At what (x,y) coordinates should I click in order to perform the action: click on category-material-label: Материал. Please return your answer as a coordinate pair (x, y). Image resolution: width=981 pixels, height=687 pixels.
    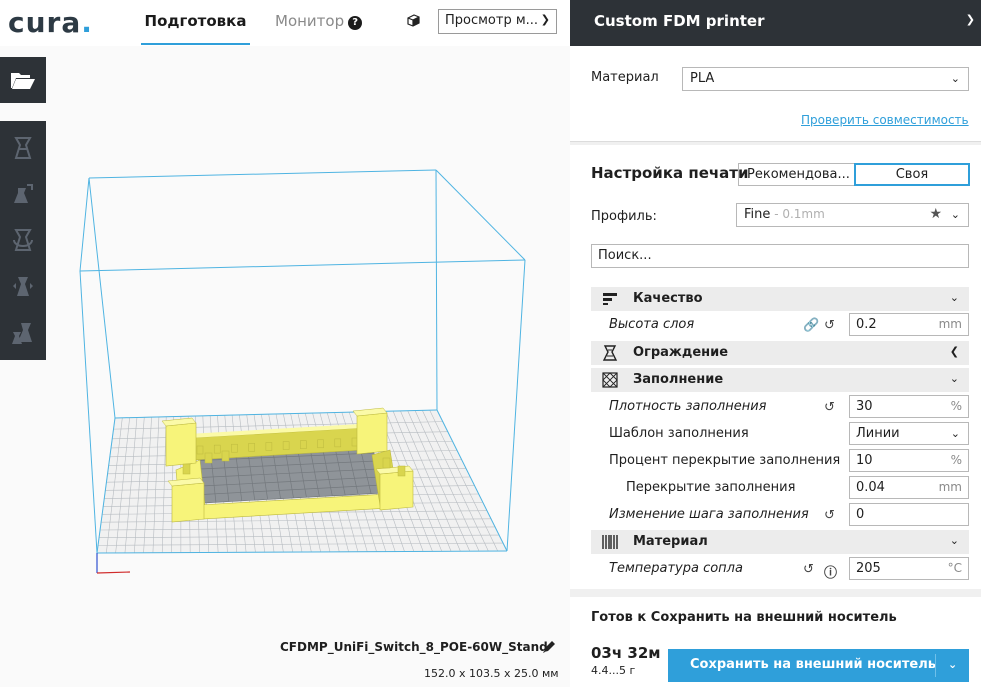
    Looking at the image, I should click on (670, 541).